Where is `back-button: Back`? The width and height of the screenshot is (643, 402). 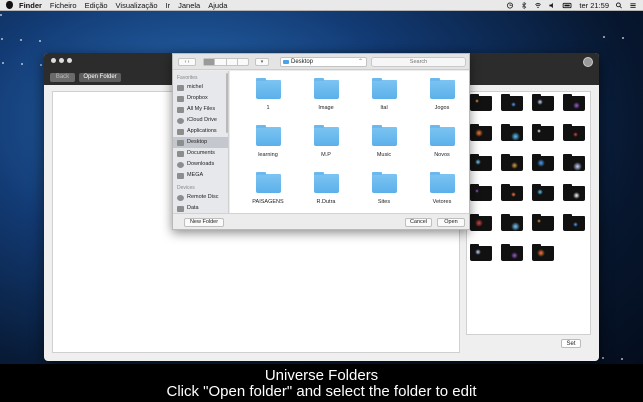 back-button: Back is located at coordinates (62, 77).